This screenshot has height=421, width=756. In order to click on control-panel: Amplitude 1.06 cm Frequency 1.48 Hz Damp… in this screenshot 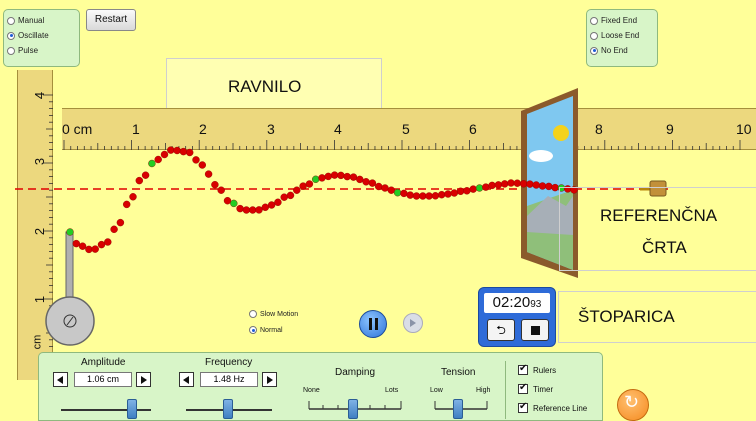, I will do `click(320, 386)`.